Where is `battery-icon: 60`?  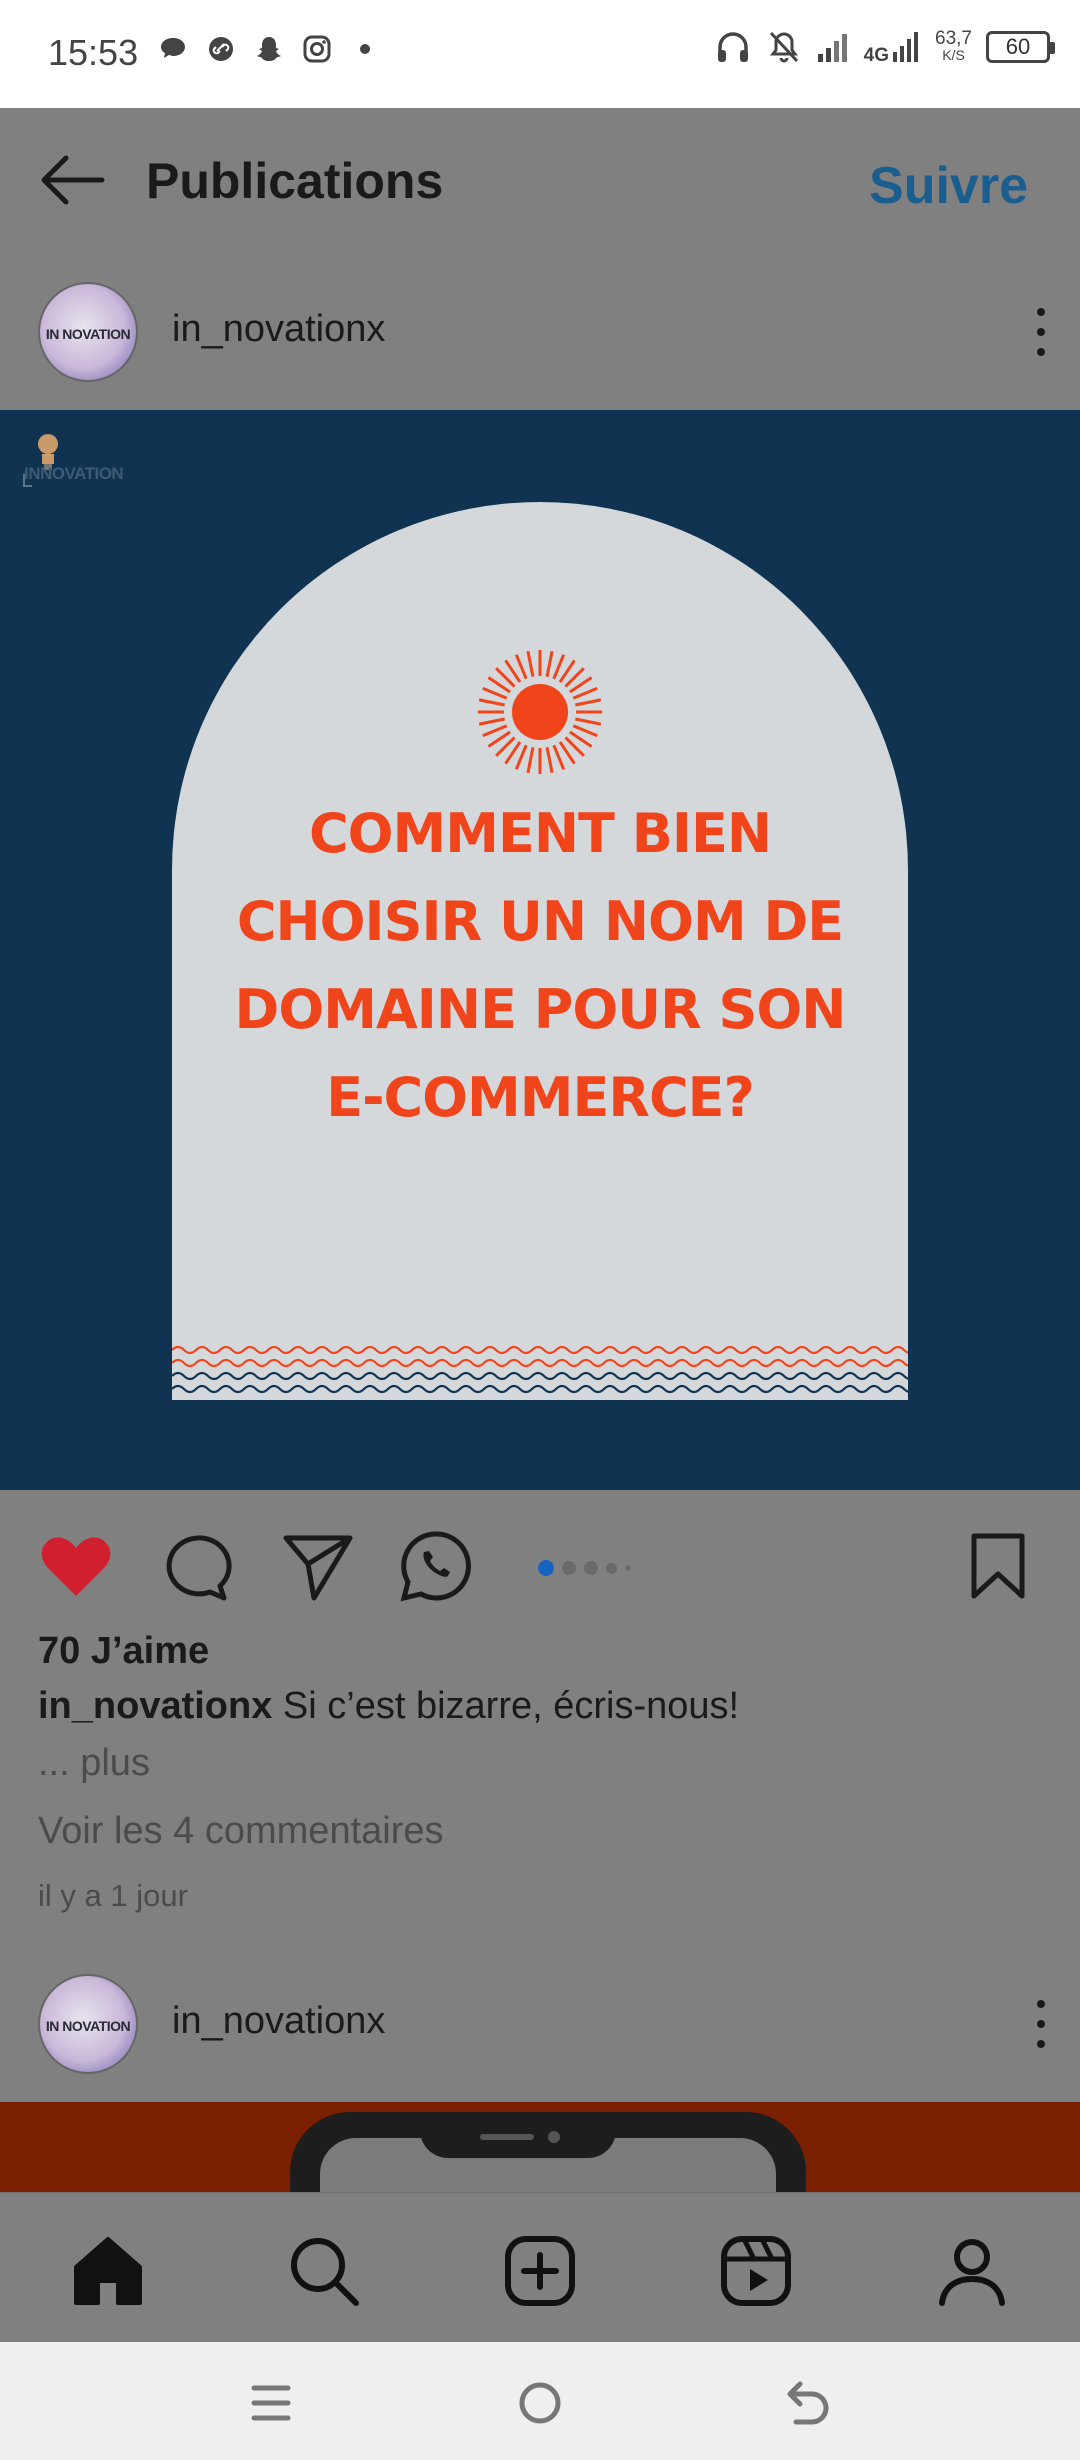
battery-icon: 60 is located at coordinates (1020, 47).